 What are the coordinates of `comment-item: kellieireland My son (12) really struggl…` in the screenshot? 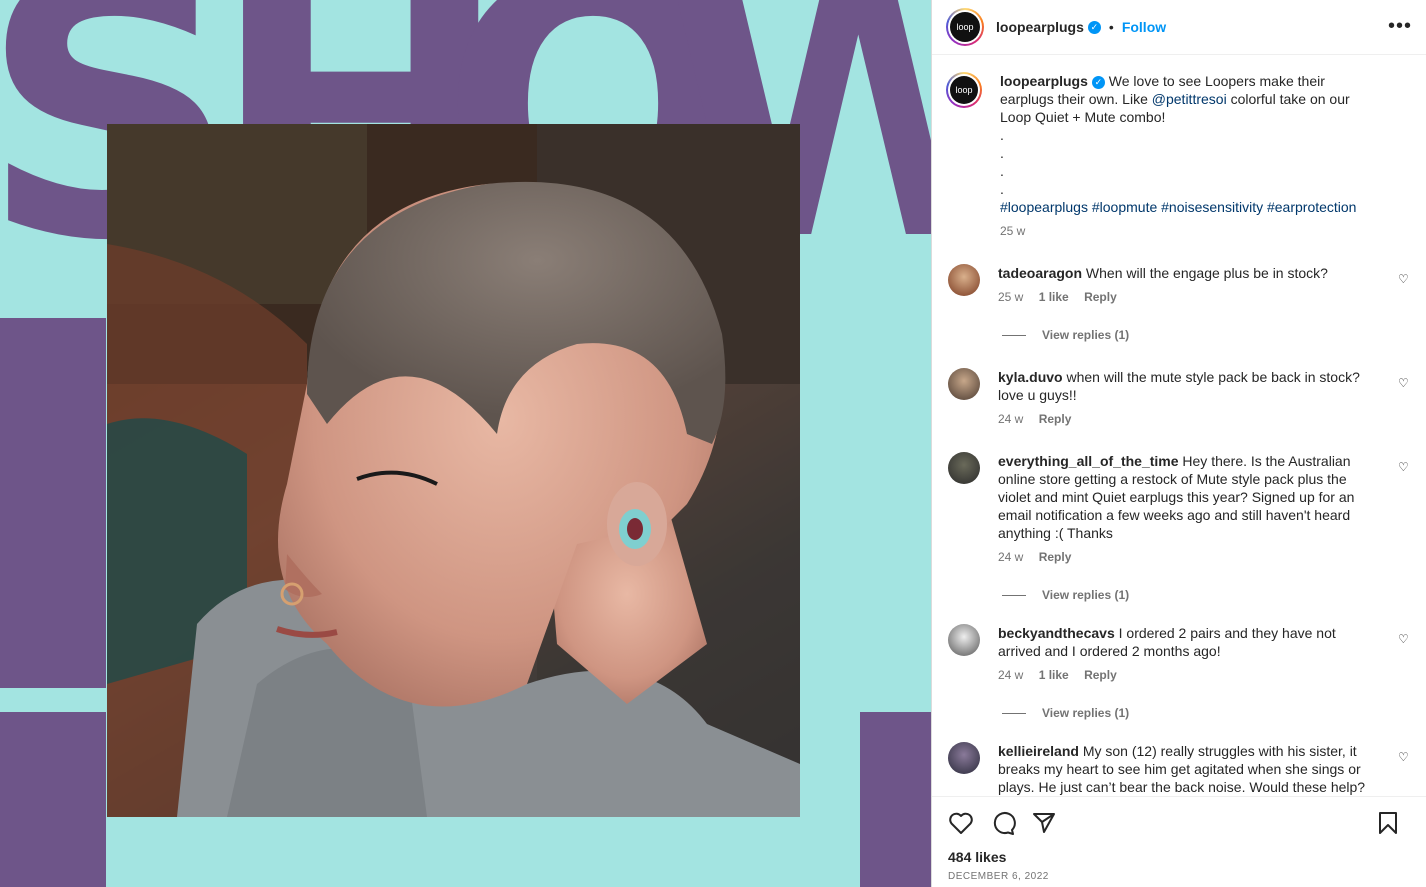 It's located at (1179, 769).